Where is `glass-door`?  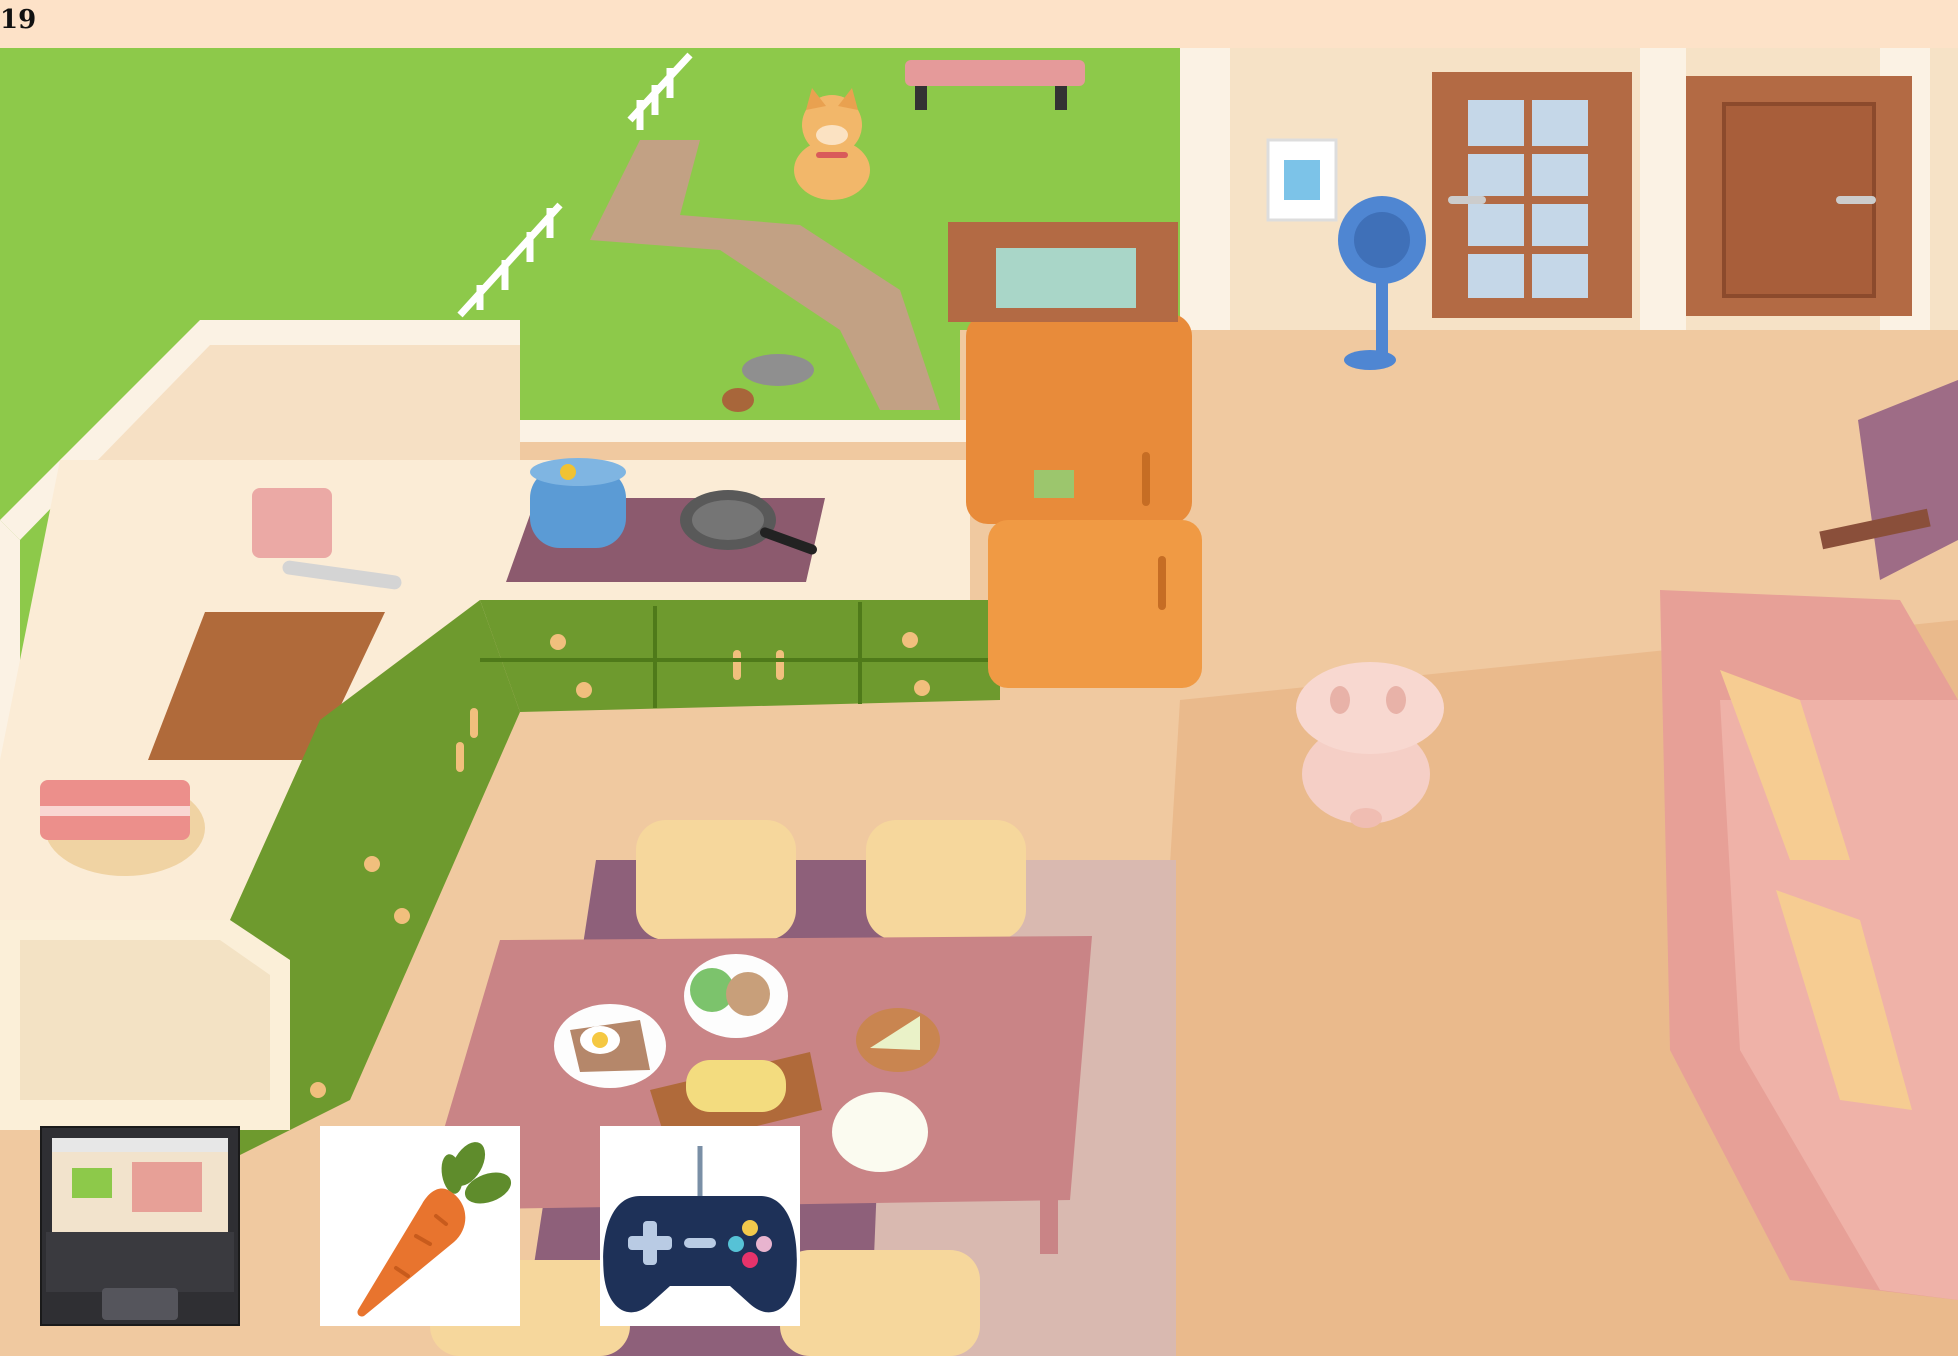 glass-door is located at coordinates (1532, 195).